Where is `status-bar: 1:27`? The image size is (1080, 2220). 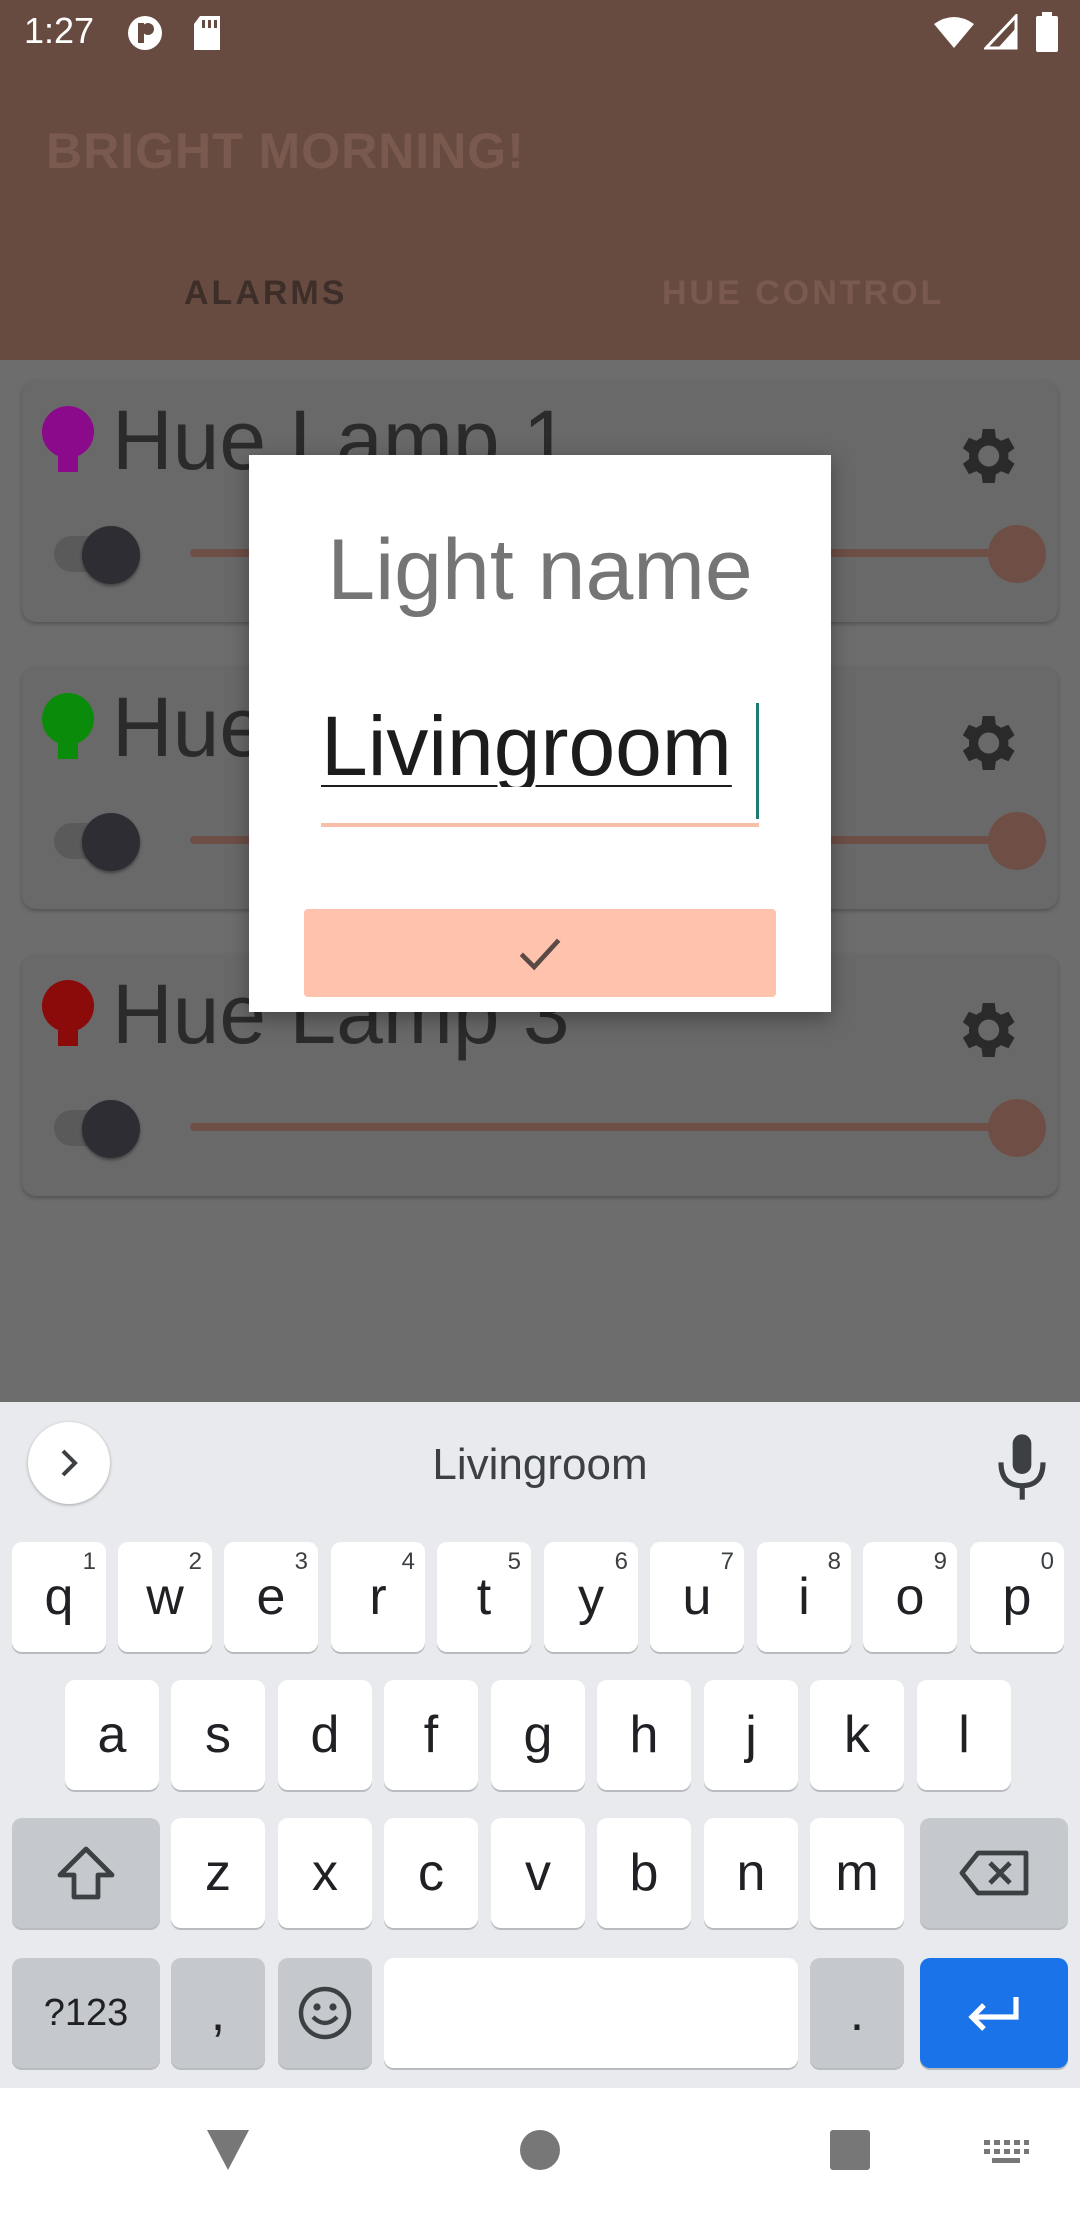
status-bar: 1:27 is located at coordinates (540, 33).